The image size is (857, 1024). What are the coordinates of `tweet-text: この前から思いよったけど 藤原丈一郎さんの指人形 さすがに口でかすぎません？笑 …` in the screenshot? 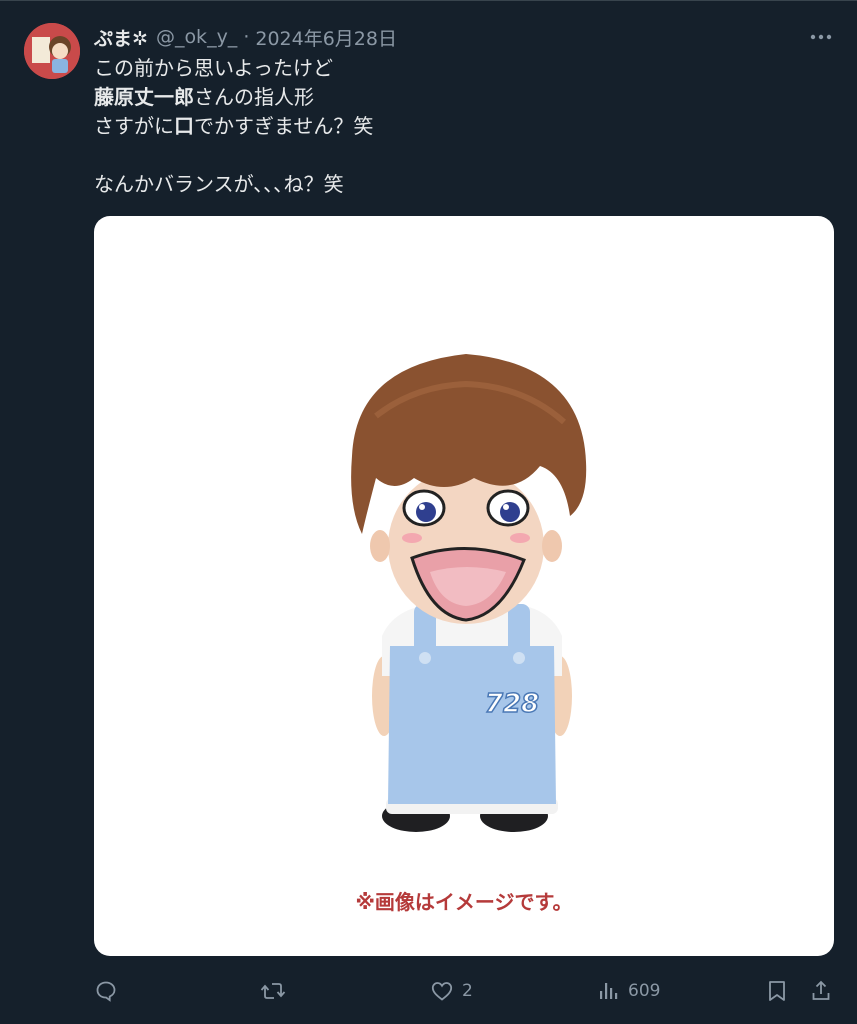 It's located at (464, 126).